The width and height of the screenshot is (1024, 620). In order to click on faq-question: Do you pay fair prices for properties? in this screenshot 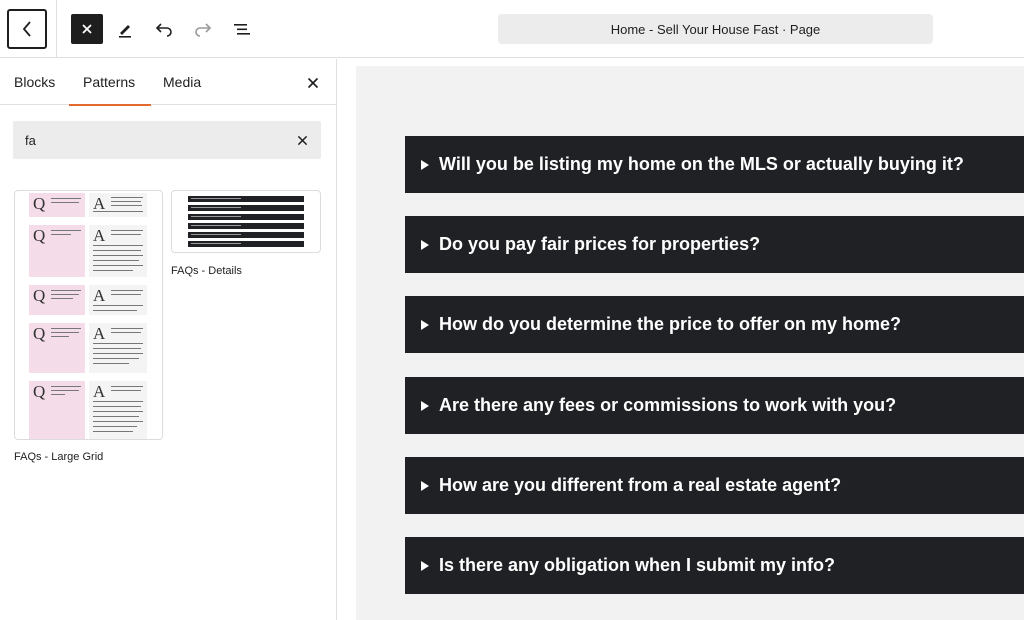, I will do `click(600, 244)`.